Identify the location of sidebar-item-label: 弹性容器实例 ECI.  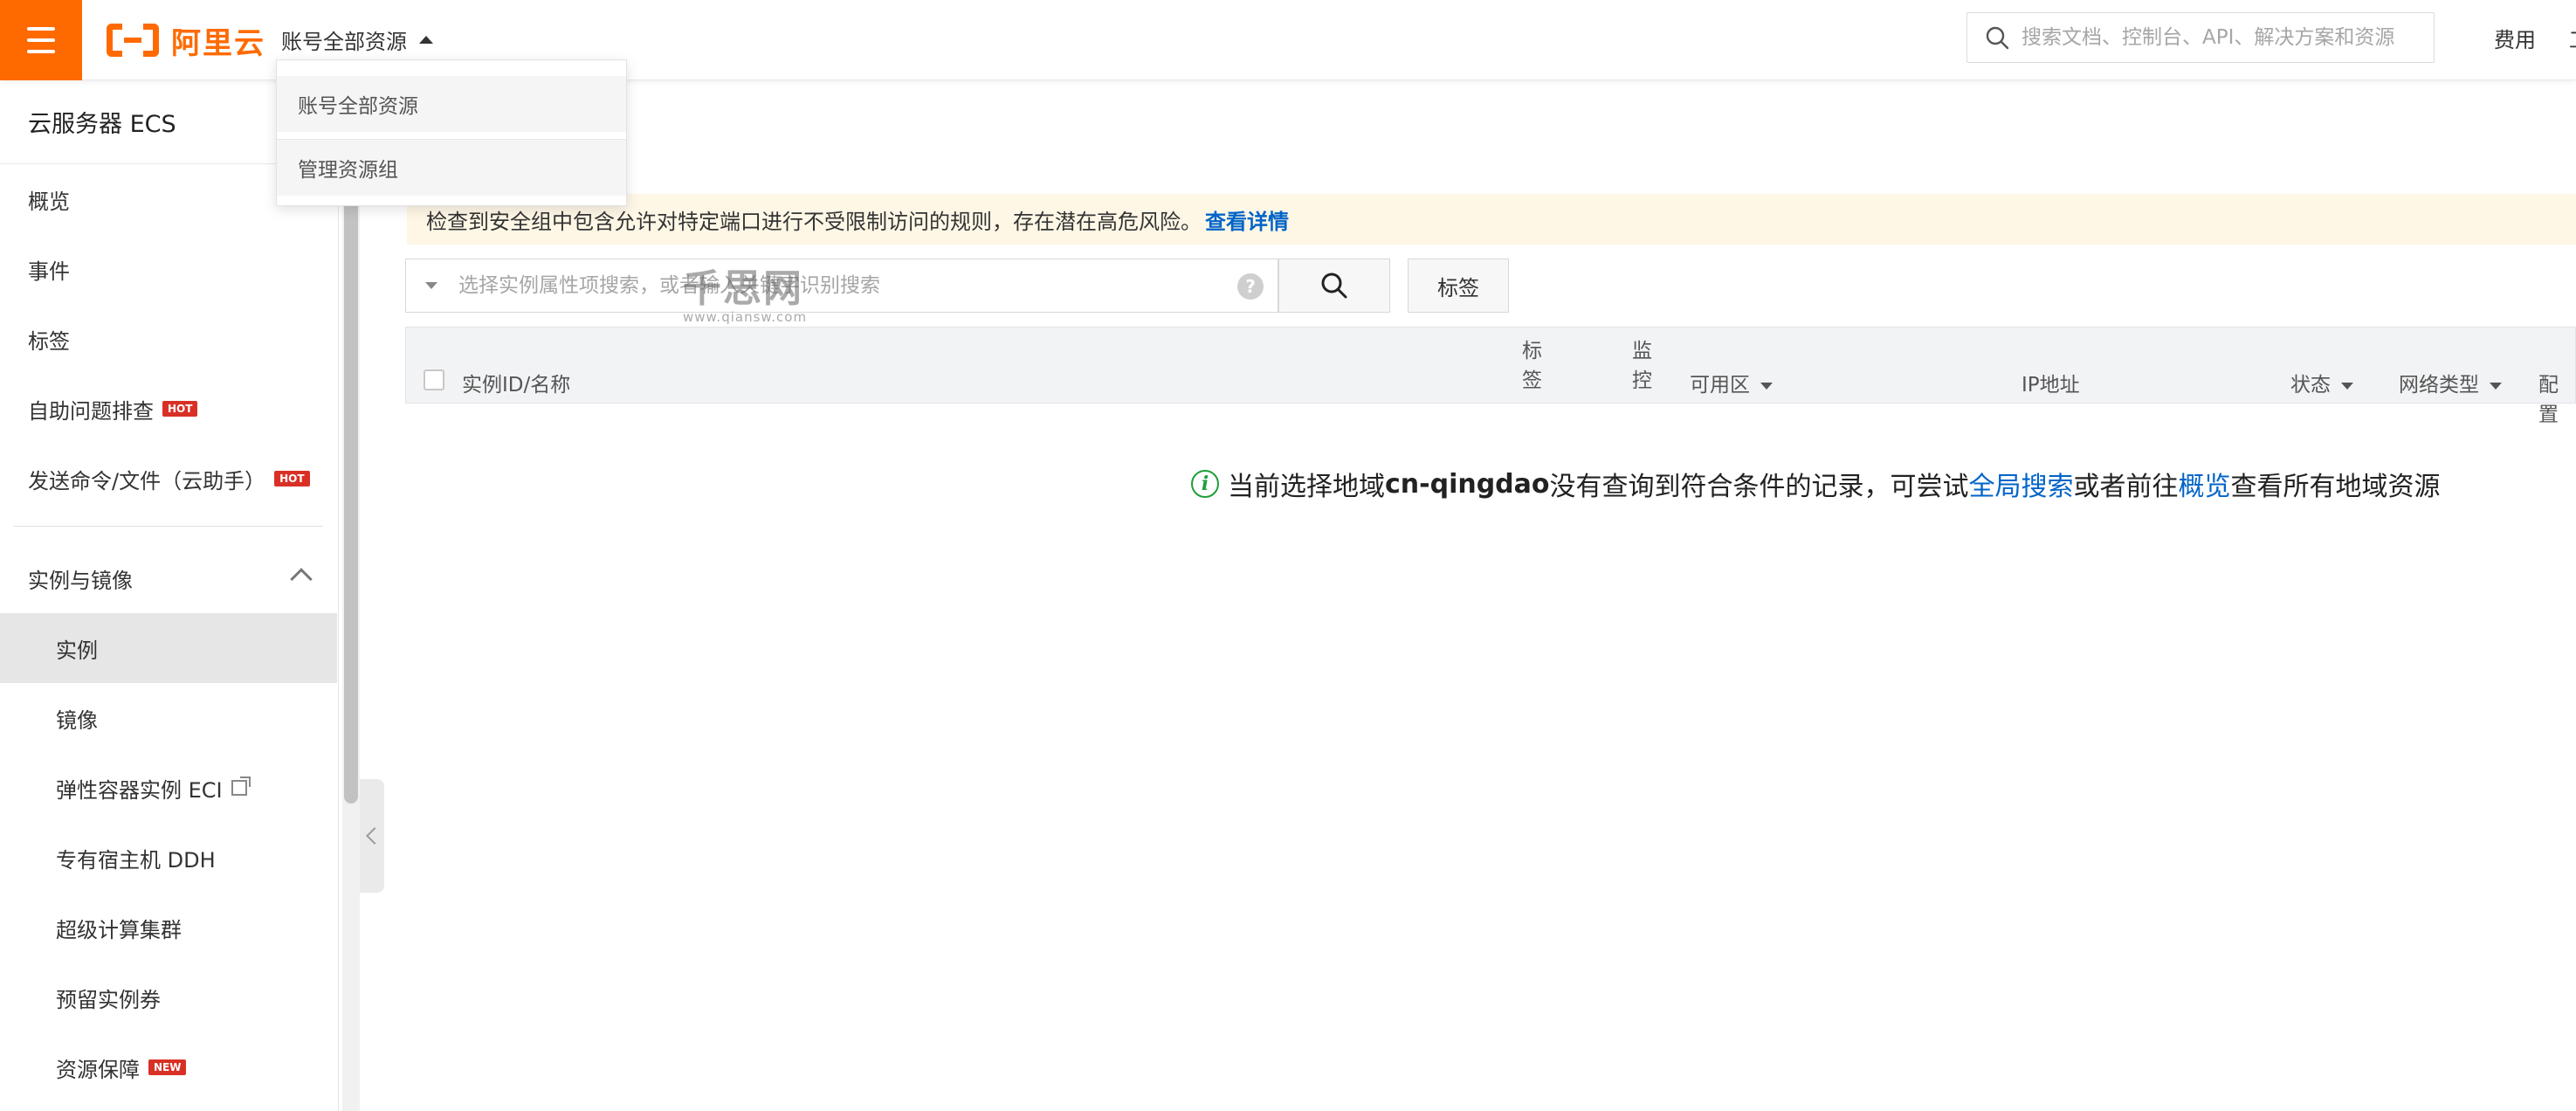
(139, 790).